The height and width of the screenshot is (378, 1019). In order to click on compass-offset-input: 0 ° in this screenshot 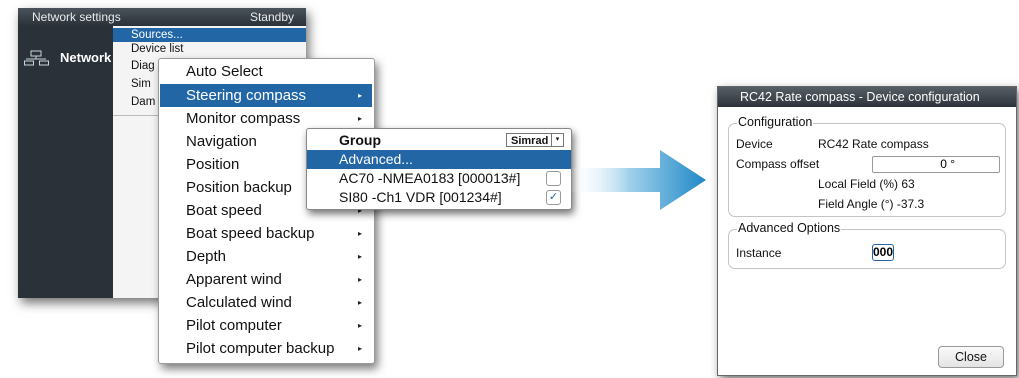, I will do `click(936, 164)`.